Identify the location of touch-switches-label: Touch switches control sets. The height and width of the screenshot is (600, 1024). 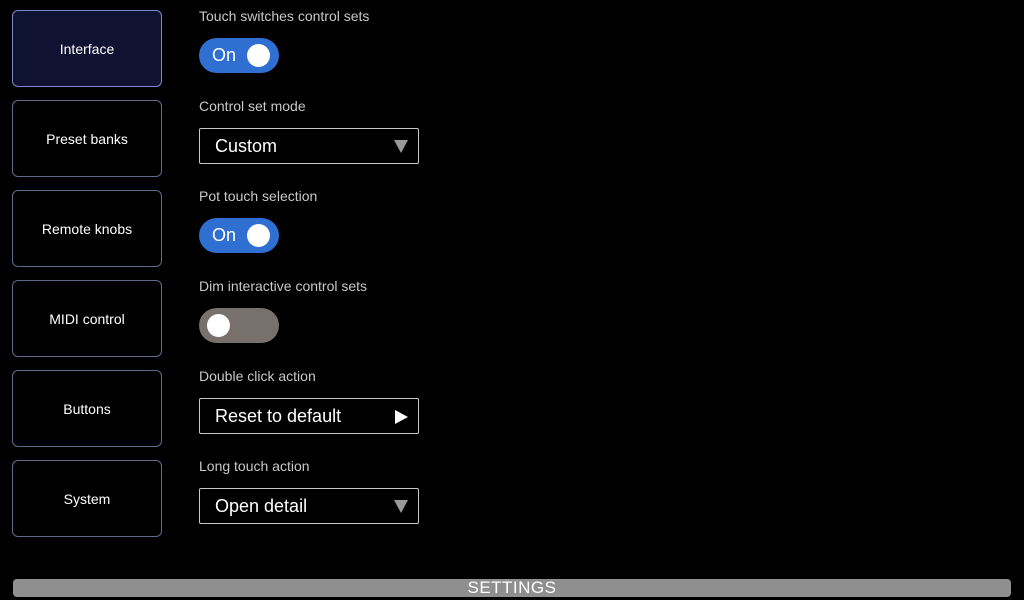
(284, 16).